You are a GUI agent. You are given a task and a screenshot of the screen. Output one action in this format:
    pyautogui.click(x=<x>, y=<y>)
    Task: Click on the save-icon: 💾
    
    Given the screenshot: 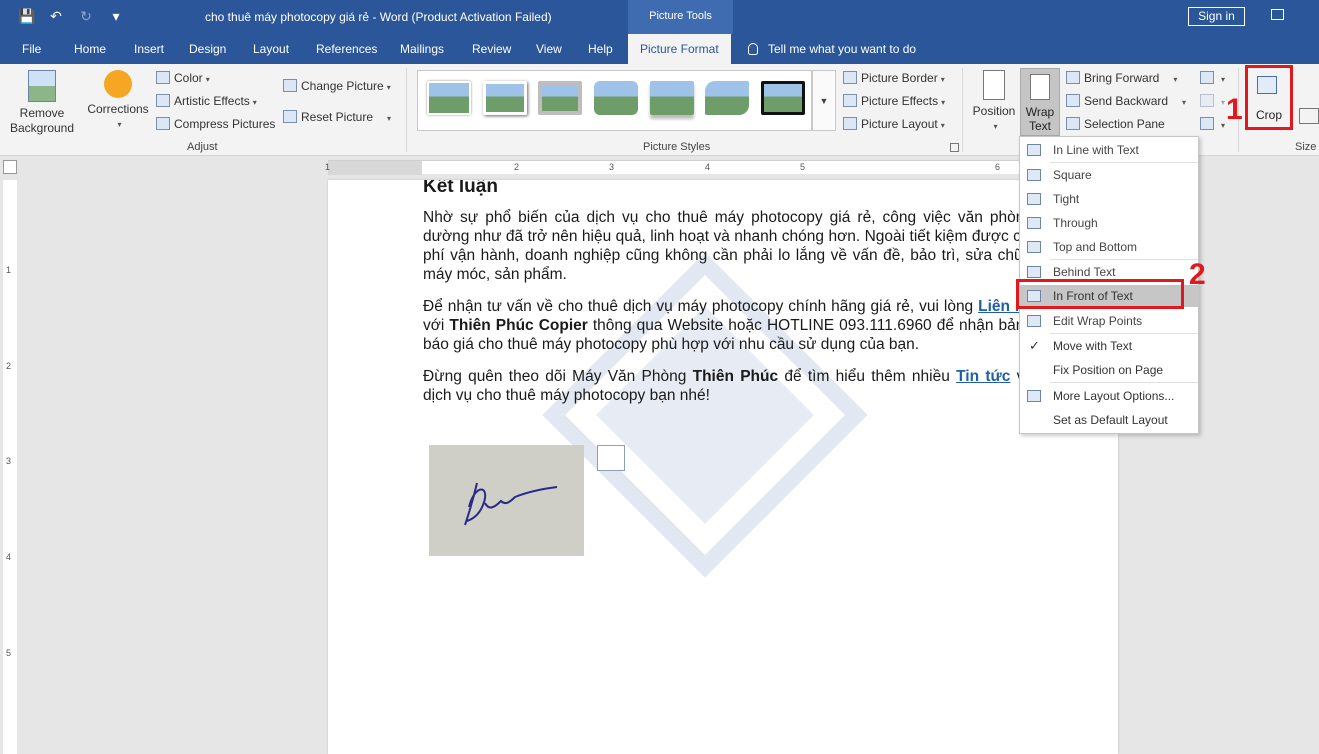 What is the action you would take?
    pyautogui.click(x=26, y=16)
    